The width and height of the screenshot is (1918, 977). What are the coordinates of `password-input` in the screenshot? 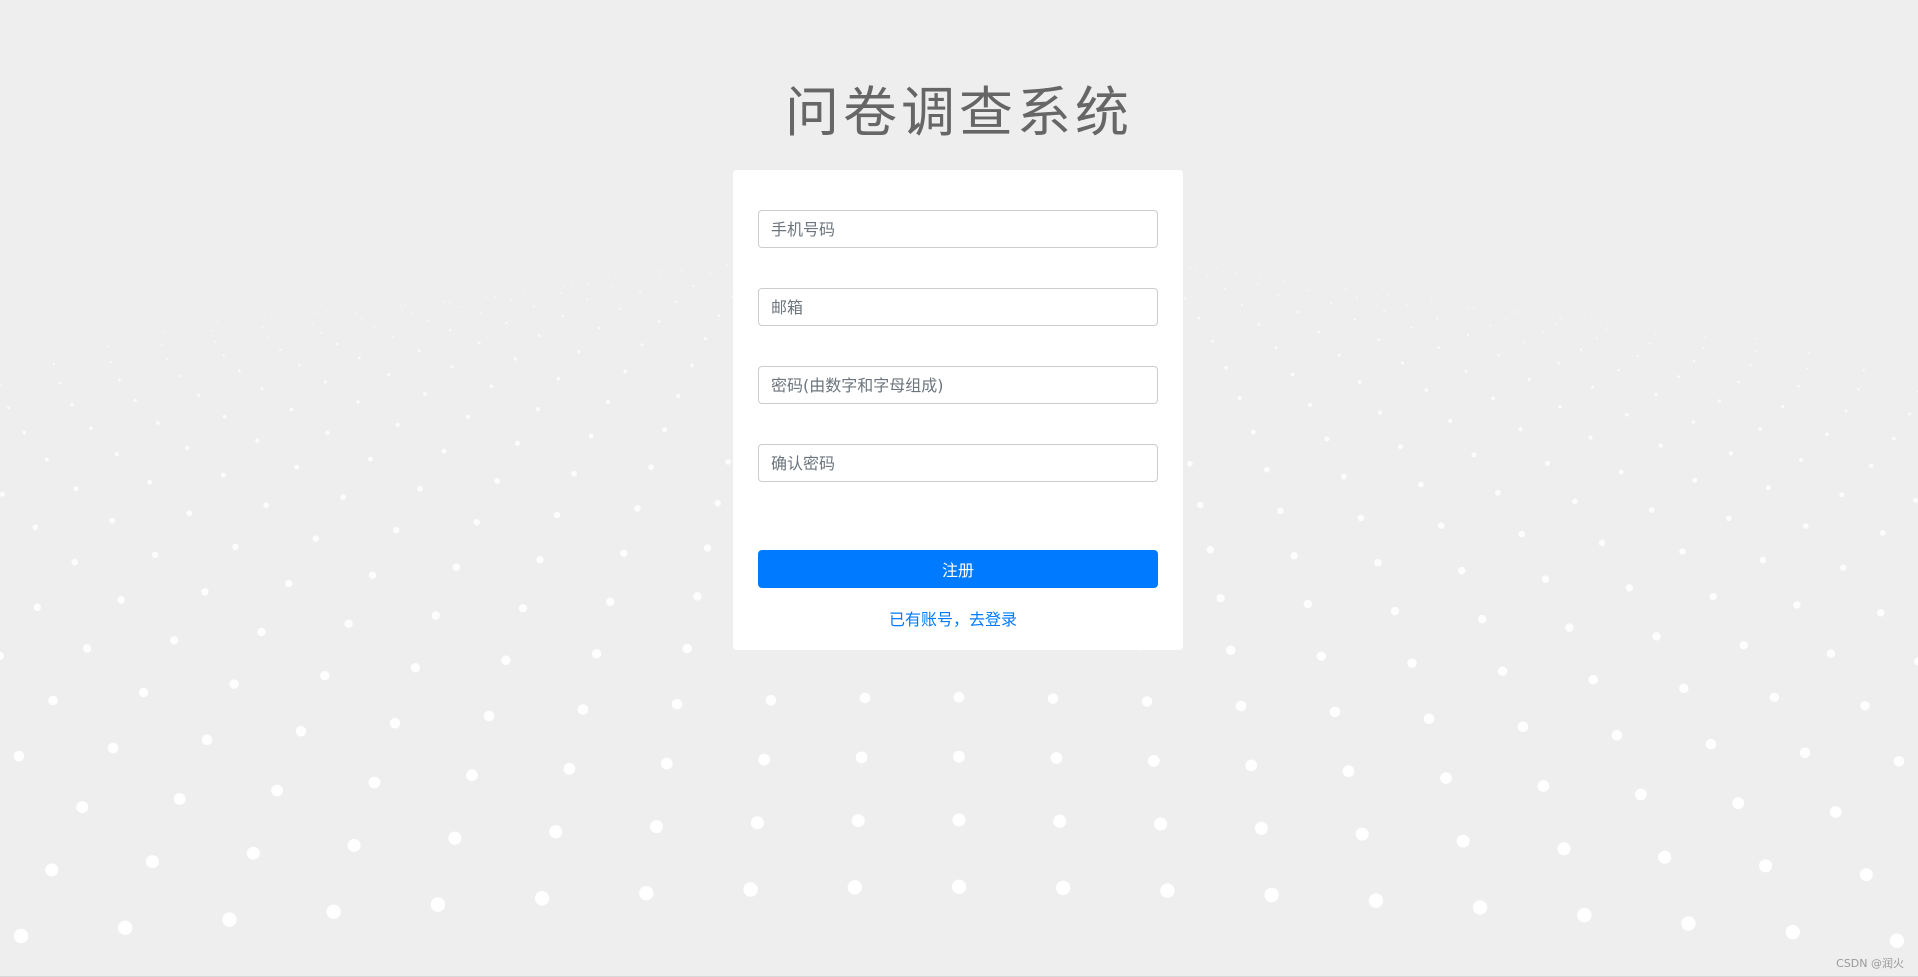 It's located at (958, 385).